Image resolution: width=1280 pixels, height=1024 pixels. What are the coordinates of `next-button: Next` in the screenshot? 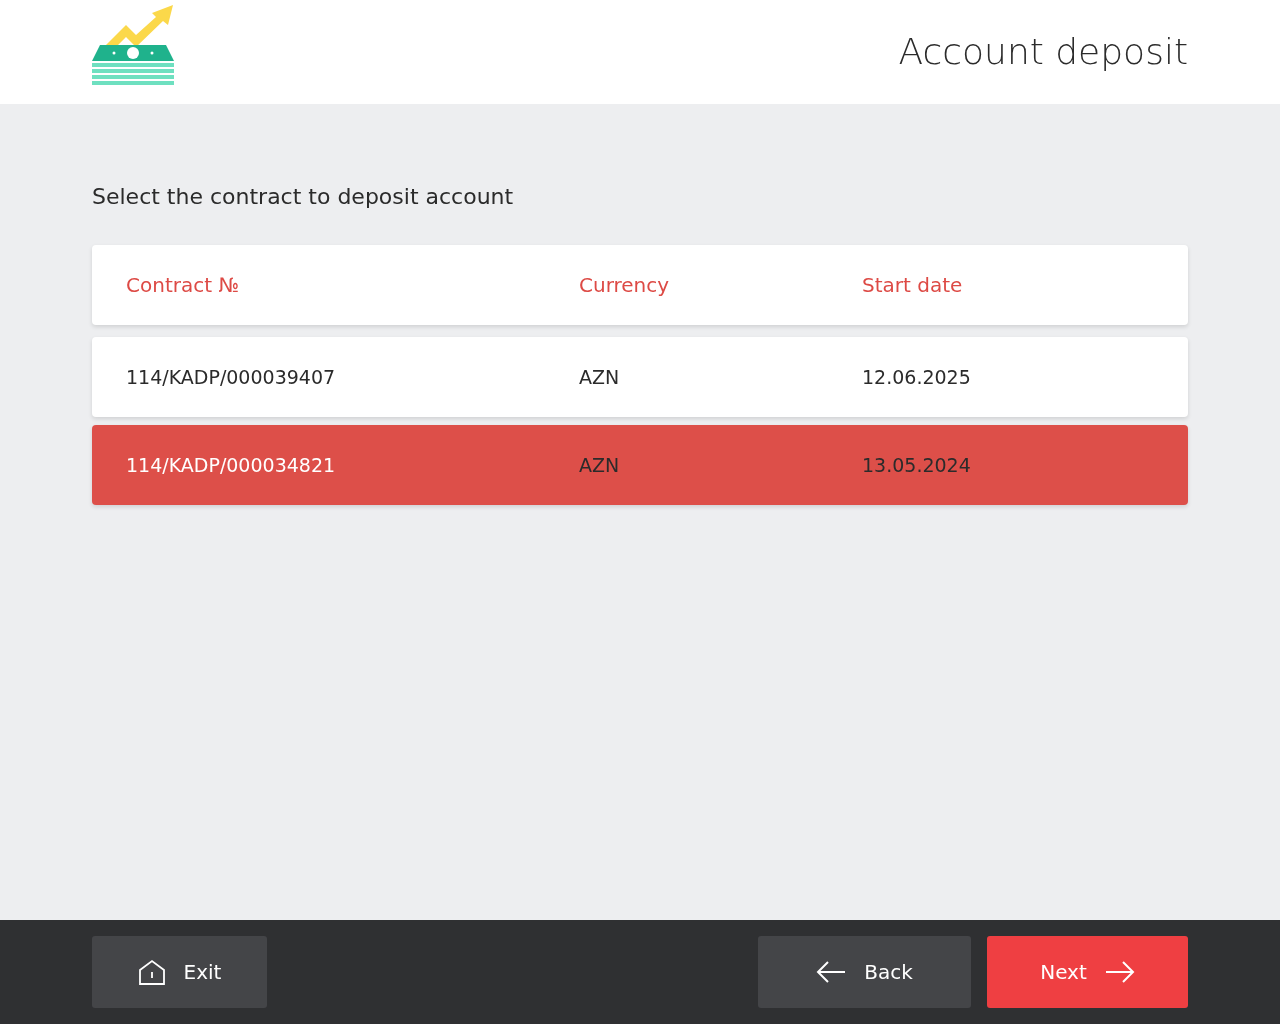 It's located at (1087, 972).